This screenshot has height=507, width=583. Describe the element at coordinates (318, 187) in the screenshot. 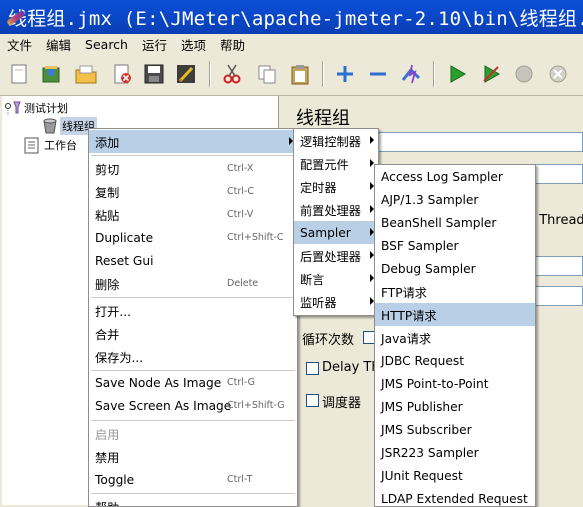

I see `menu-item-label: 定时器` at that location.